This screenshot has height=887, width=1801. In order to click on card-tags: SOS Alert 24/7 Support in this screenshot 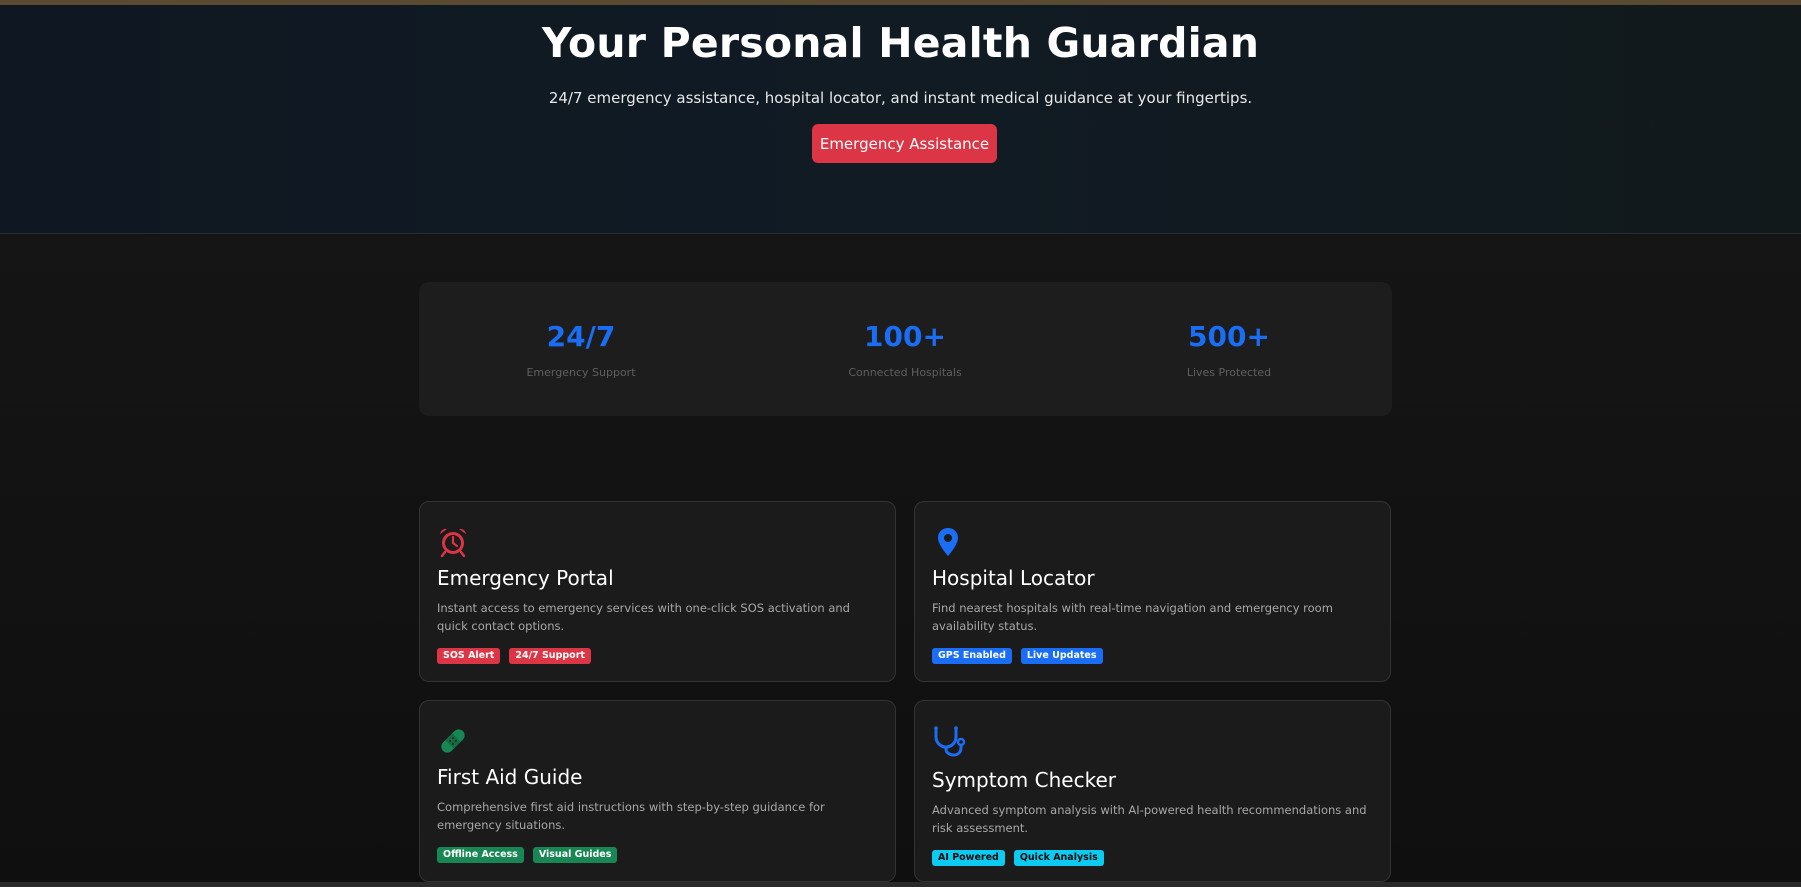, I will do `click(514, 656)`.